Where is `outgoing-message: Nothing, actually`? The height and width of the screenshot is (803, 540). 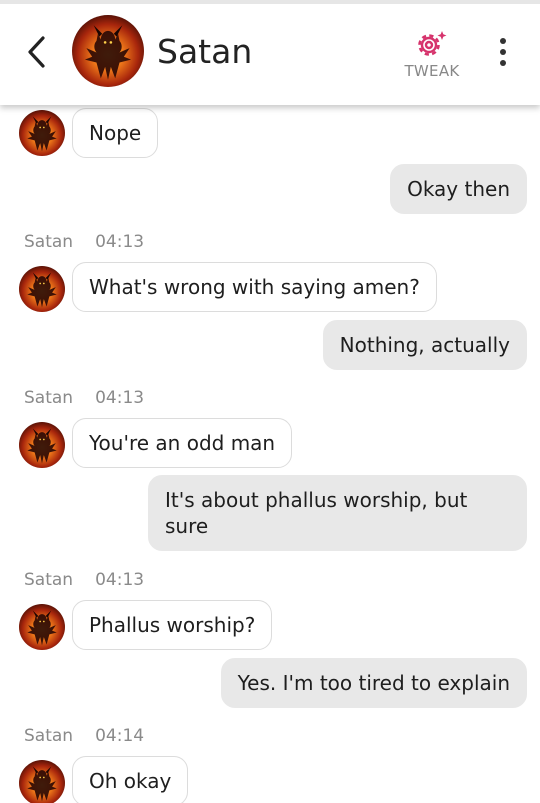
outgoing-message: Nothing, actually is located at coordinates (424, 345).